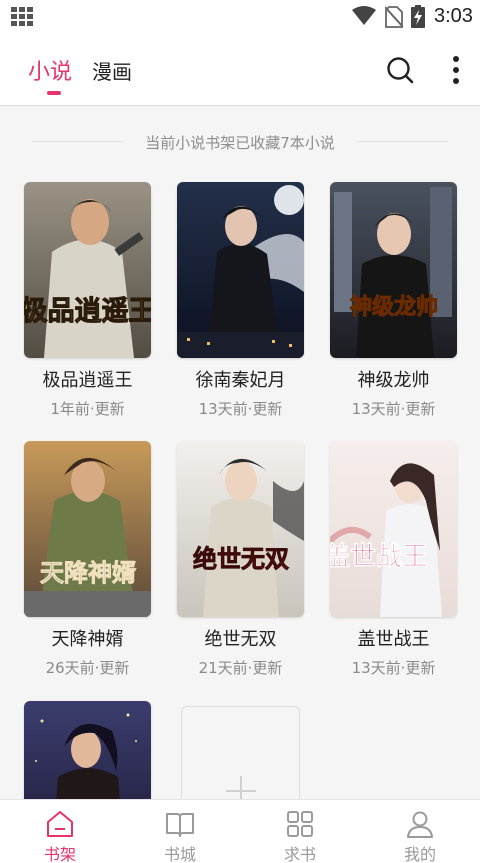  I want to click on battery-charging-icon, so click(418, 16).